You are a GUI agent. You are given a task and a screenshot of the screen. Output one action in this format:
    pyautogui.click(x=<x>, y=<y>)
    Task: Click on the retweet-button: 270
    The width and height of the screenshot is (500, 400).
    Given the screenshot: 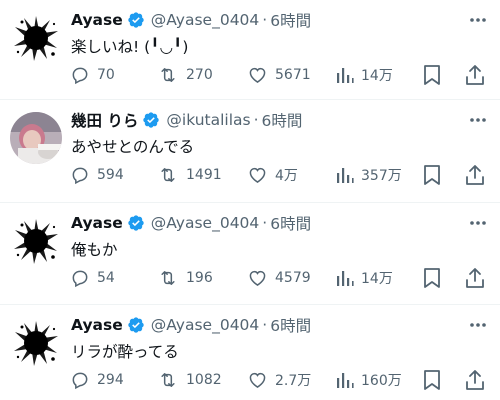 What is the action you would take?
    pyautogui.click(x=185, y=75)
    